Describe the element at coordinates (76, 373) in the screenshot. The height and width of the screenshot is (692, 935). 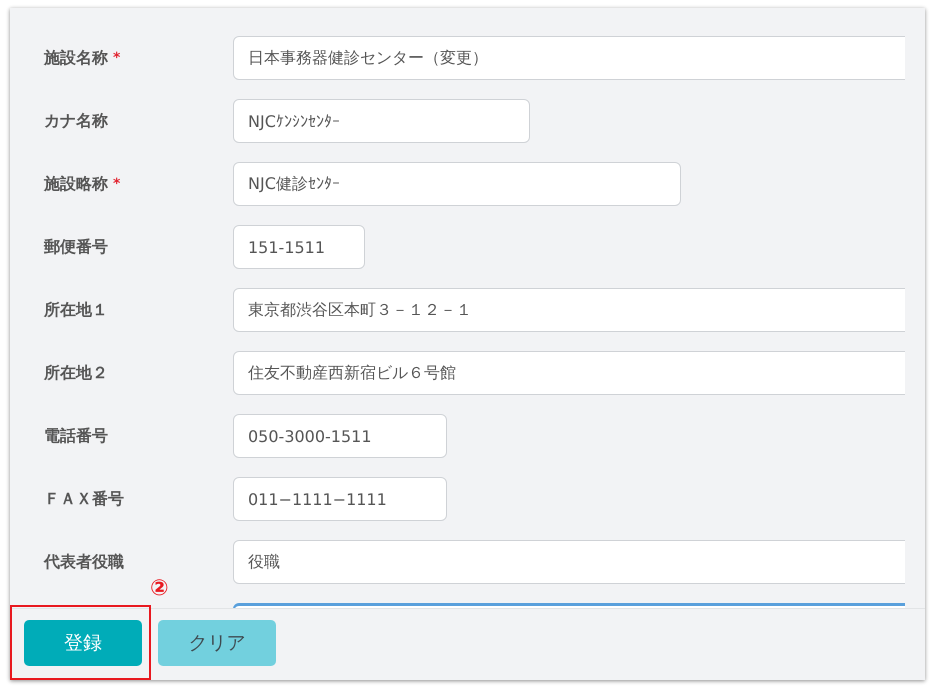
I see `field-label: 所在地２` at that location.